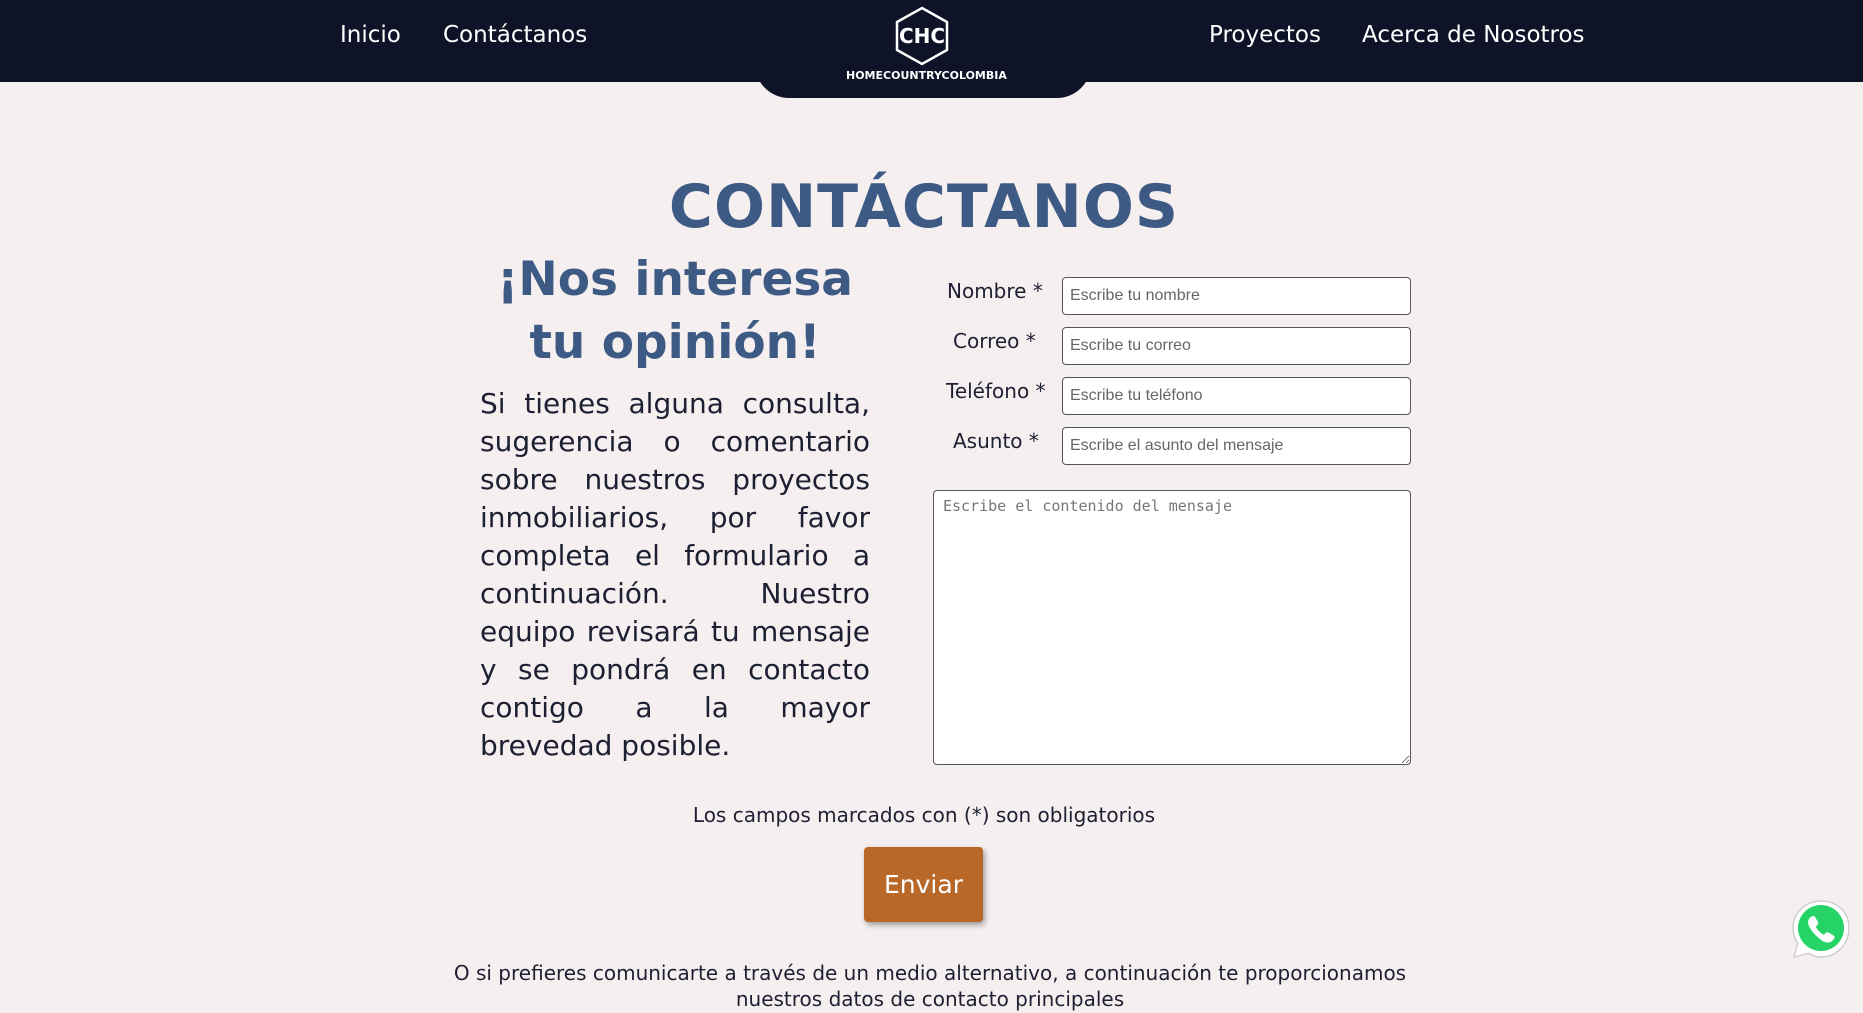 Image resolution: width=1863 pixels, height=1013 pixels. I want to click on subject-field, so click(1236, 446).